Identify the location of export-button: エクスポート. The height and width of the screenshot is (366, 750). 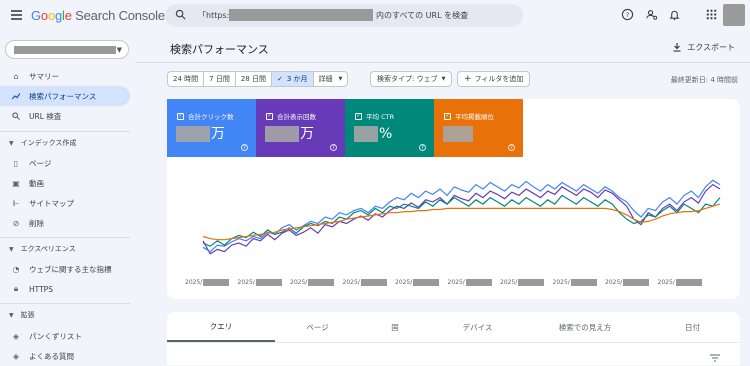
(704, 47).